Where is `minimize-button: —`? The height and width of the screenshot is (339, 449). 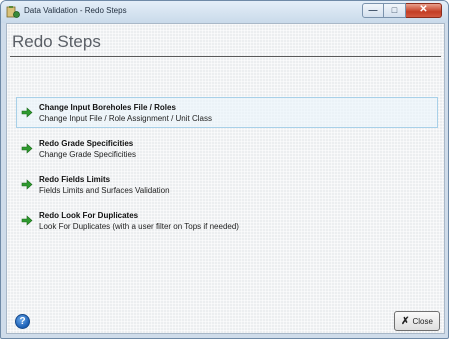 minimize-button: — is located at coordinates (373, 10).